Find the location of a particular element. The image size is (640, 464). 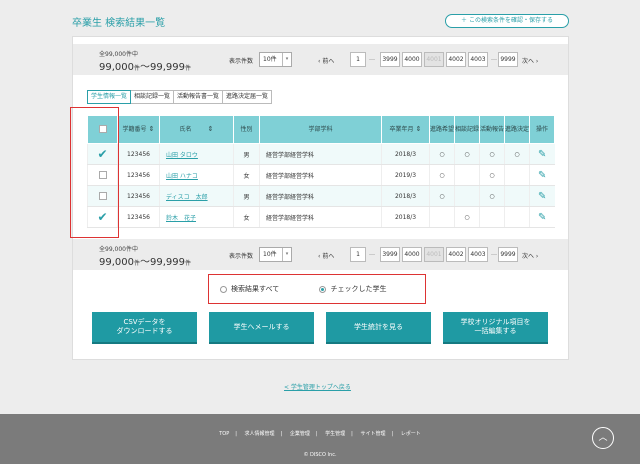

footer-link-top: TOP is located at coordinates (224, 434).